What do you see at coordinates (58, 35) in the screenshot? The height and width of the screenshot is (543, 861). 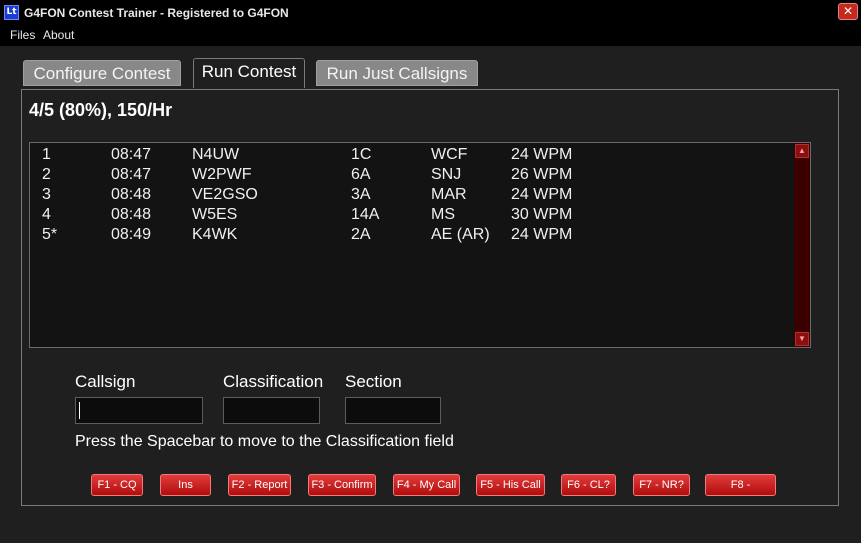 I see `menu-about: About` at bounding box center [58, 35].